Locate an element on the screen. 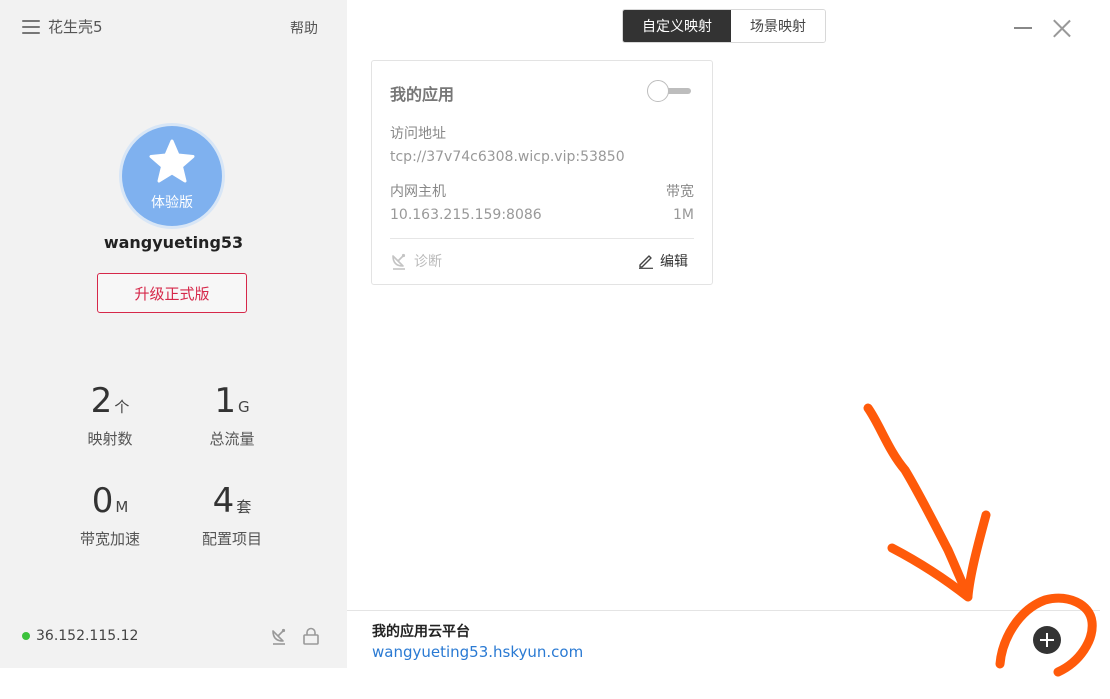  ip-status: 36.152.115.12 is located at coordinates (80, 636).